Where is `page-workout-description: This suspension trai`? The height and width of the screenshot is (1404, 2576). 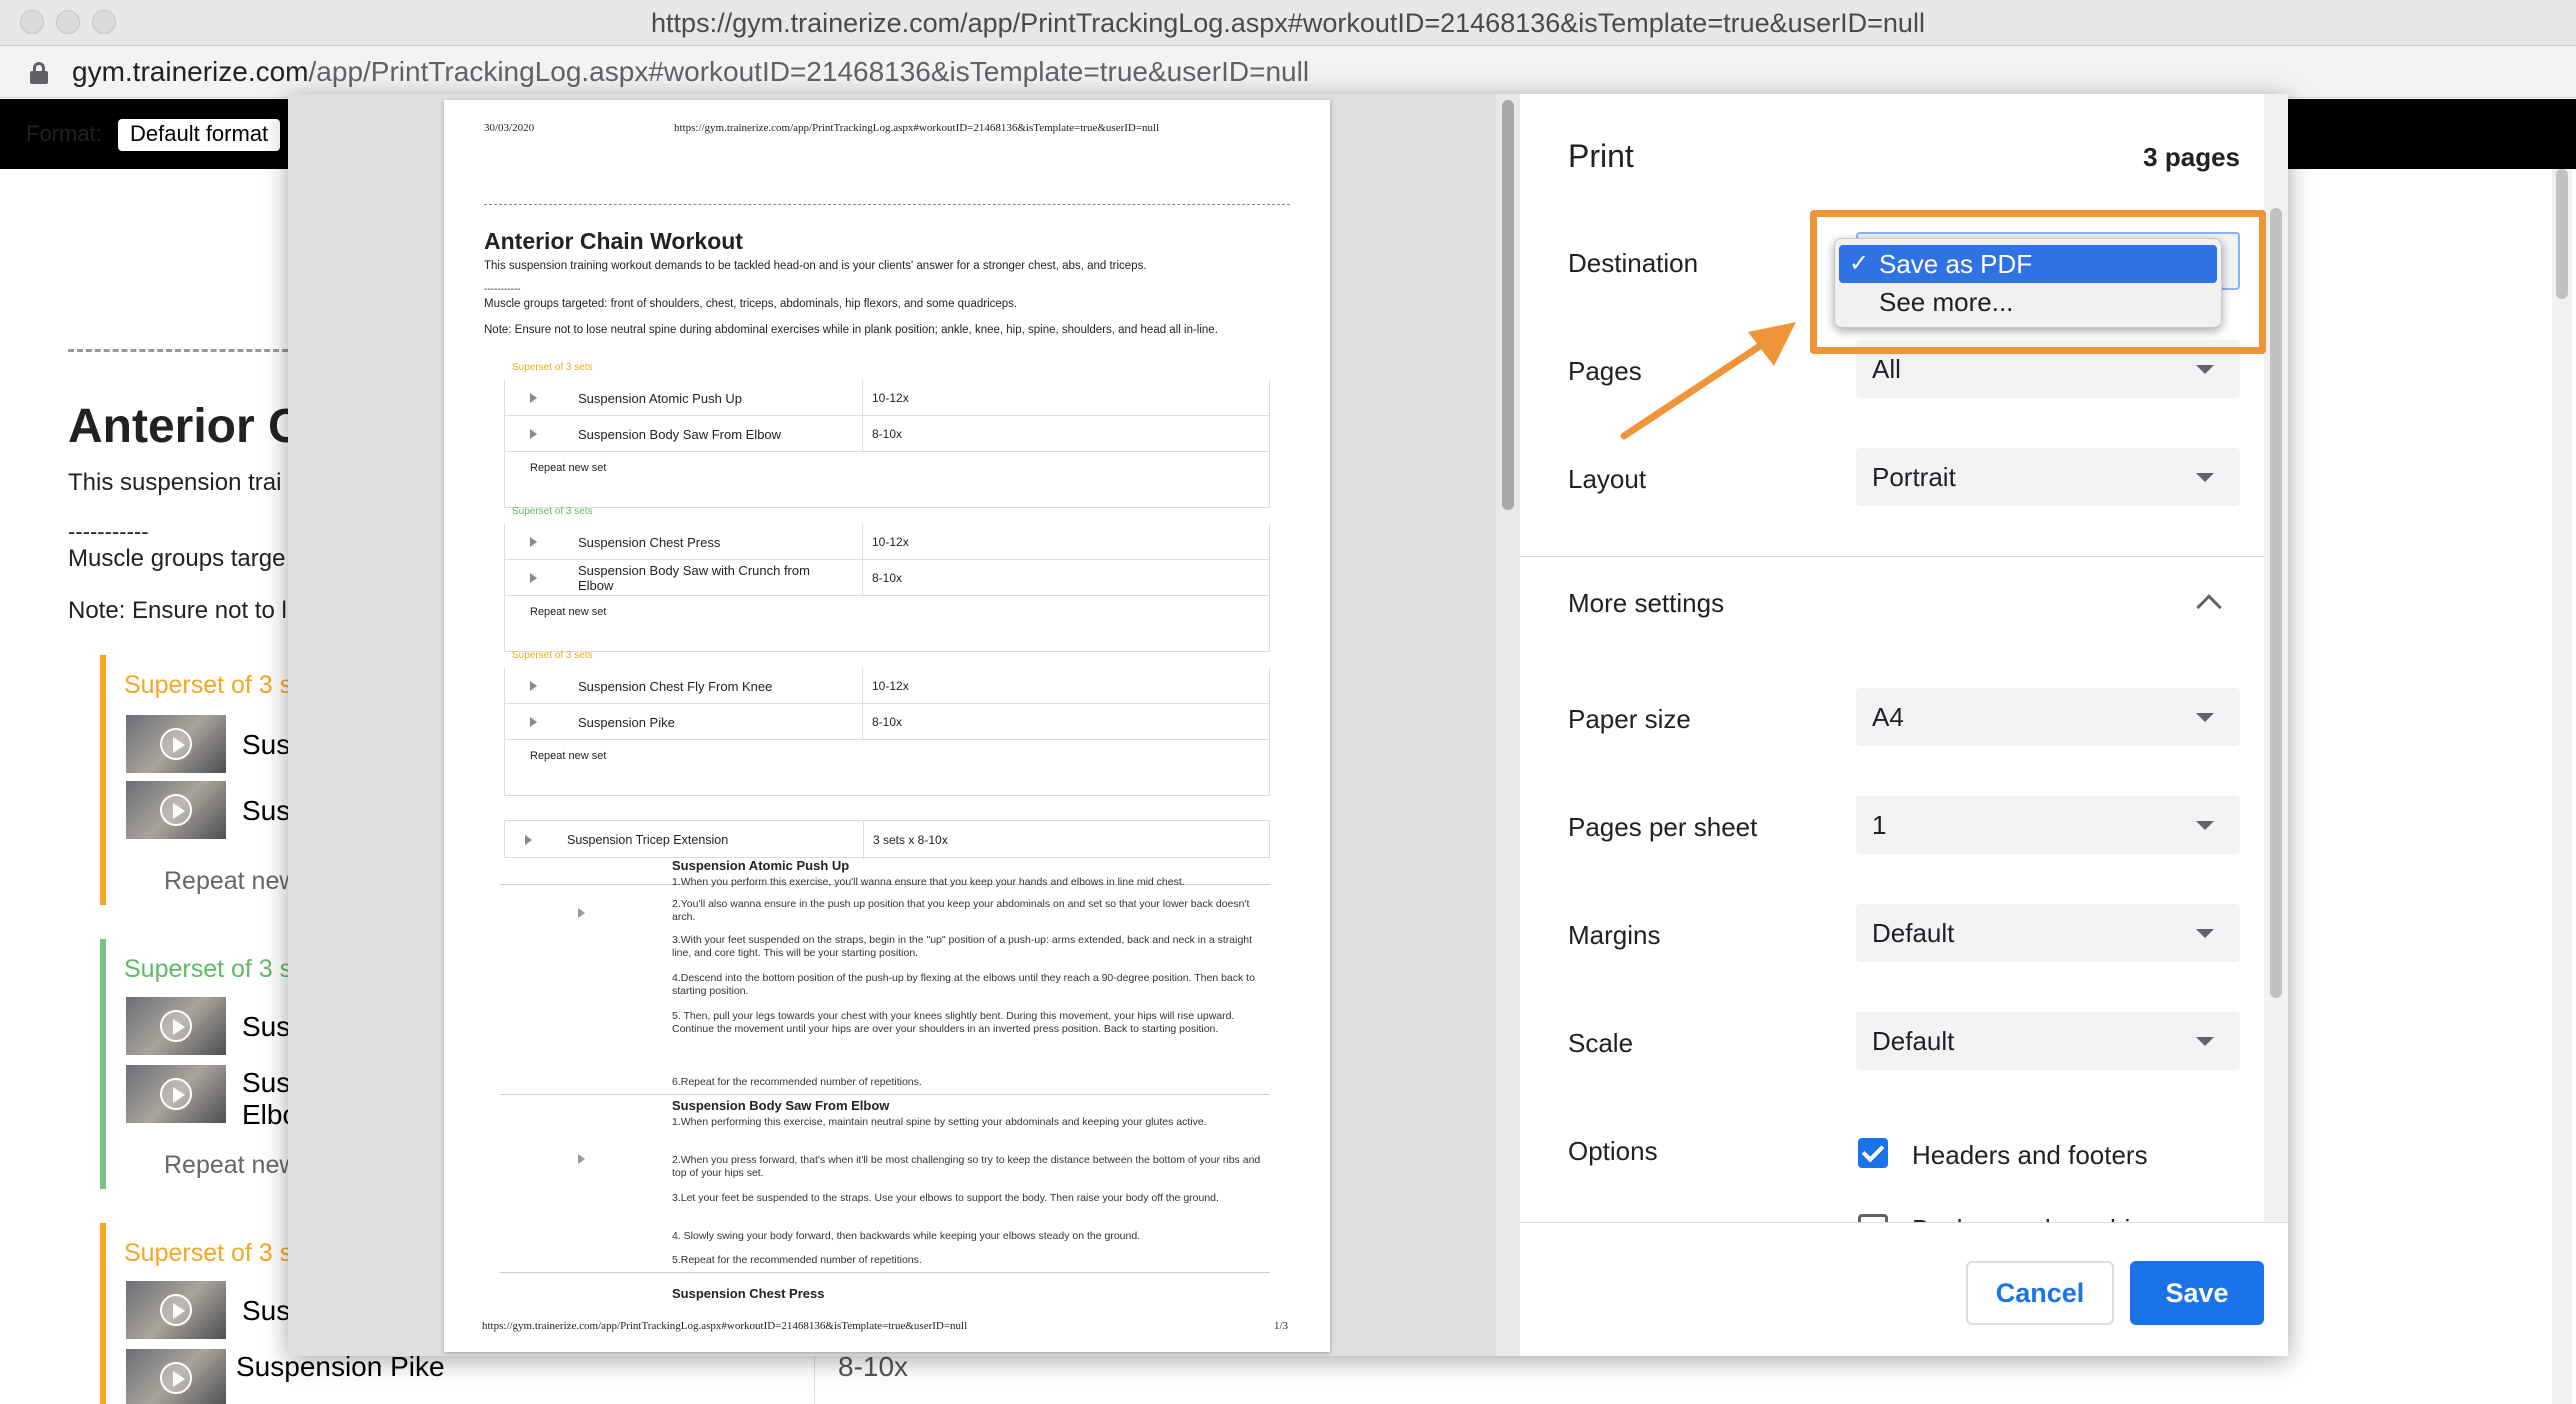
page-workout-description: This suspension trai is located at coordinates (175, 482).